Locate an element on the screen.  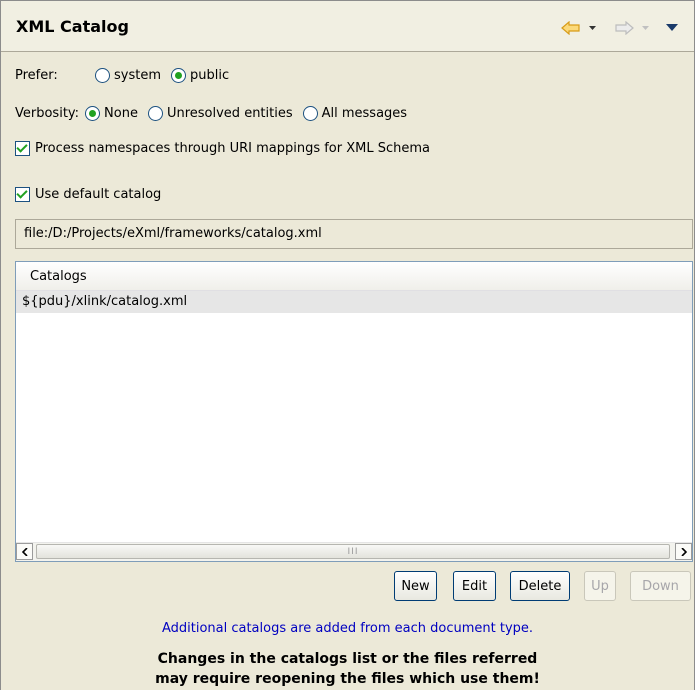
default-catalog-checkbox: Use default catalog is located at coordinates (88, 194).